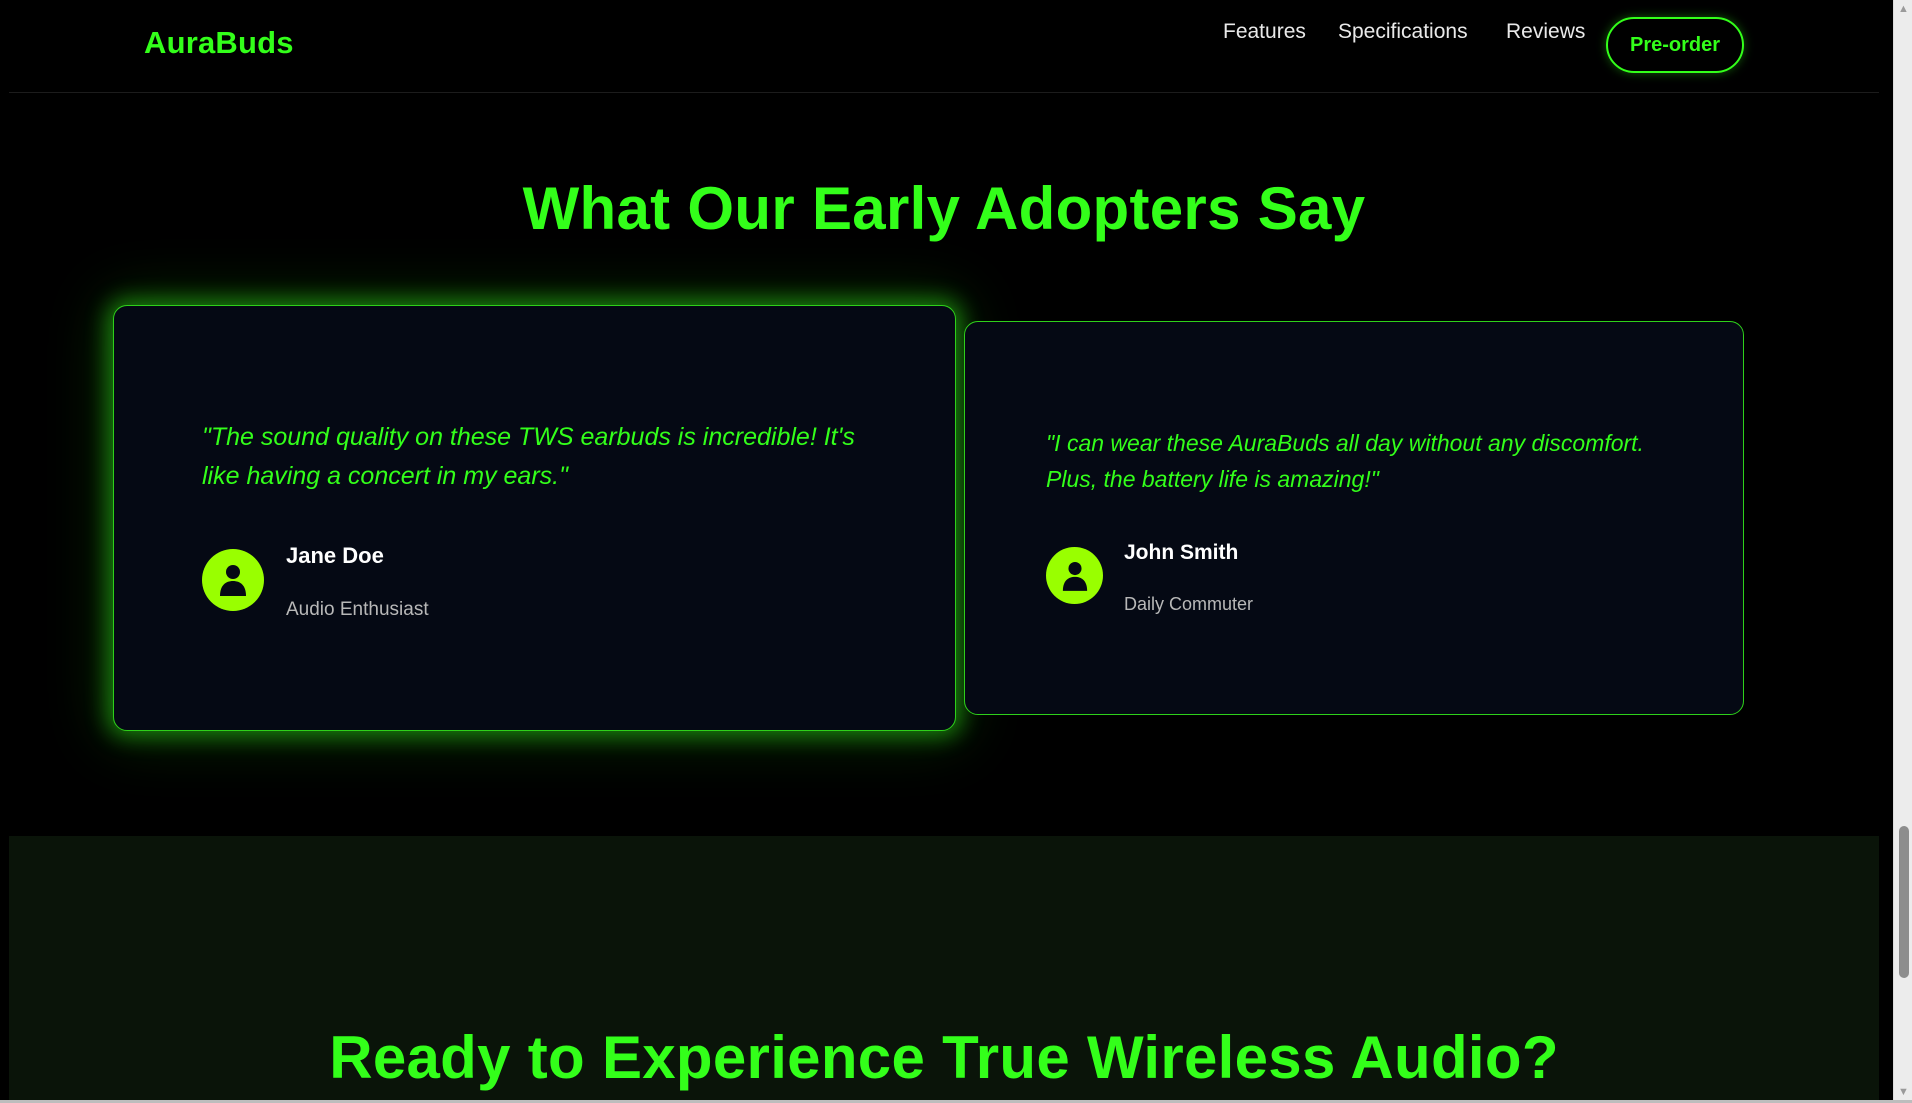 This screenshot has width=1912, height=1103. Describe the element at coordinates (335, 555) in the screenshot. I see `author-name: Jane Doe` at that location.